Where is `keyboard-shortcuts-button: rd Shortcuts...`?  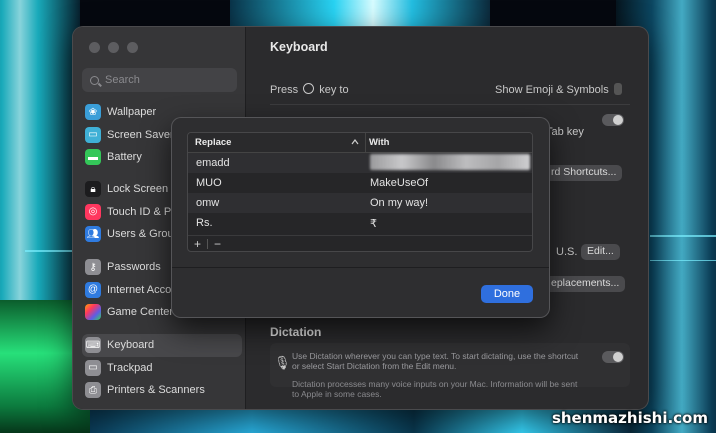
keyboard-shortcuts-button: rd Shortcuts... is located at coordinates (584, 173).